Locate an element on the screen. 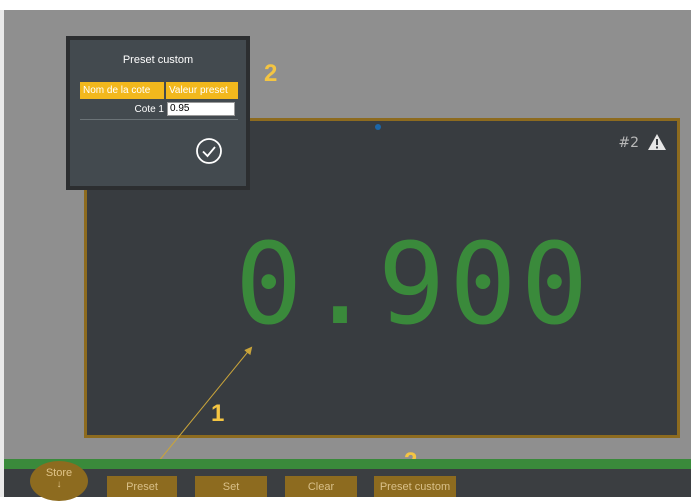  measured-value: 0.900 is located at coordinates (414, 285).